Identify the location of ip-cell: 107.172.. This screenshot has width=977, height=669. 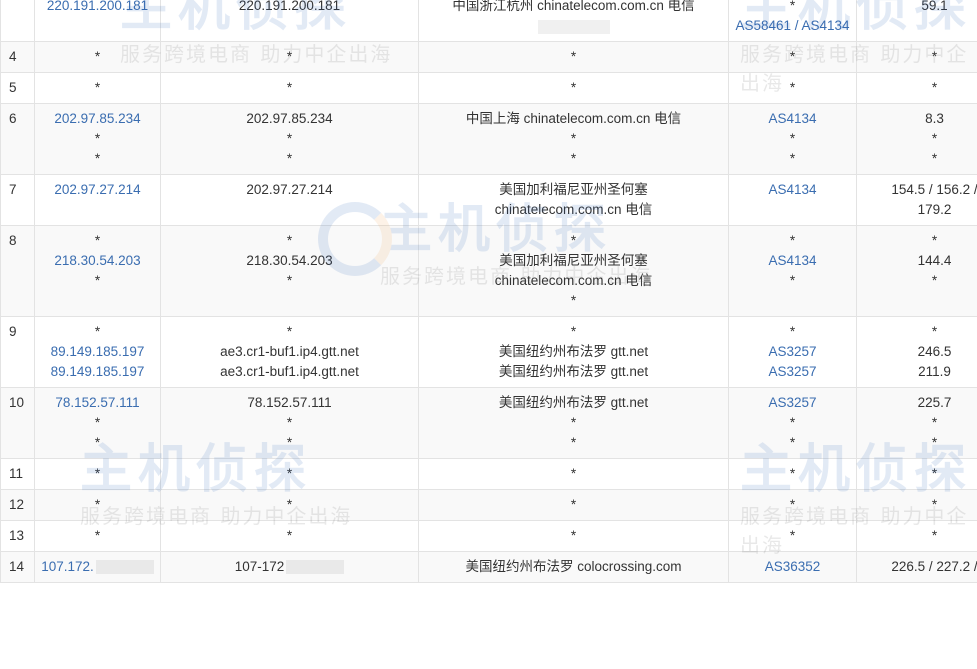
(97, 567).